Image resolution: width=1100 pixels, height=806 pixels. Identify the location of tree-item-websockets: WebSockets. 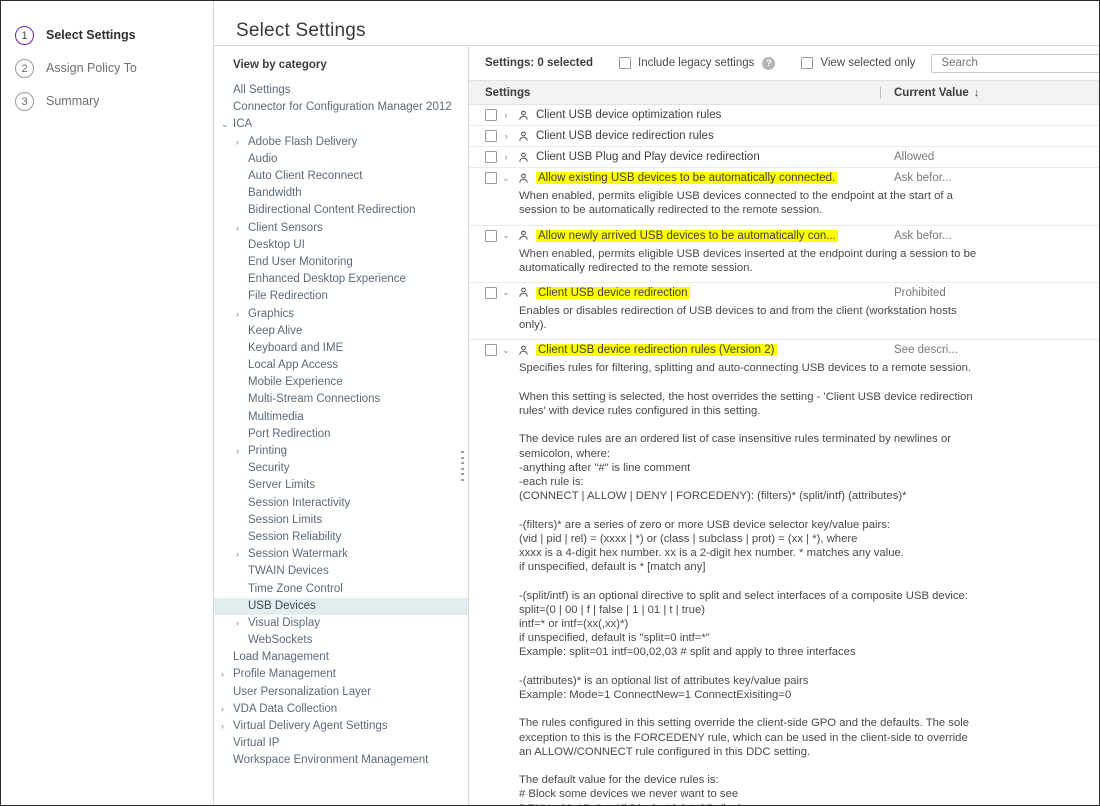
(341, 640).